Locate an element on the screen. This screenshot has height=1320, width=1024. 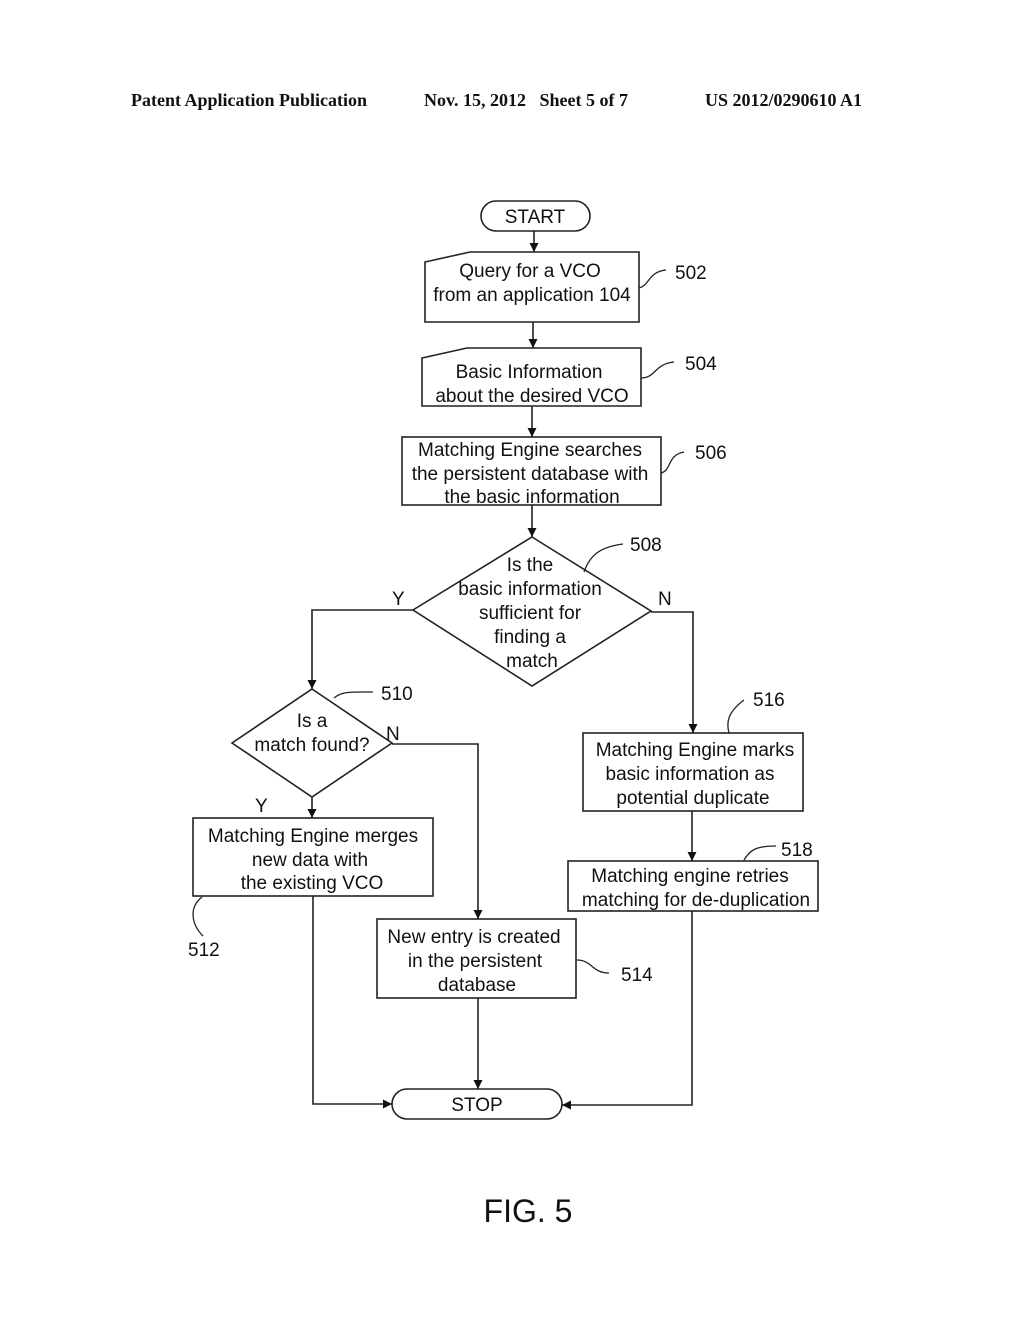
node-506-line-2: the persistent database with is located at coordinates (530, 474).